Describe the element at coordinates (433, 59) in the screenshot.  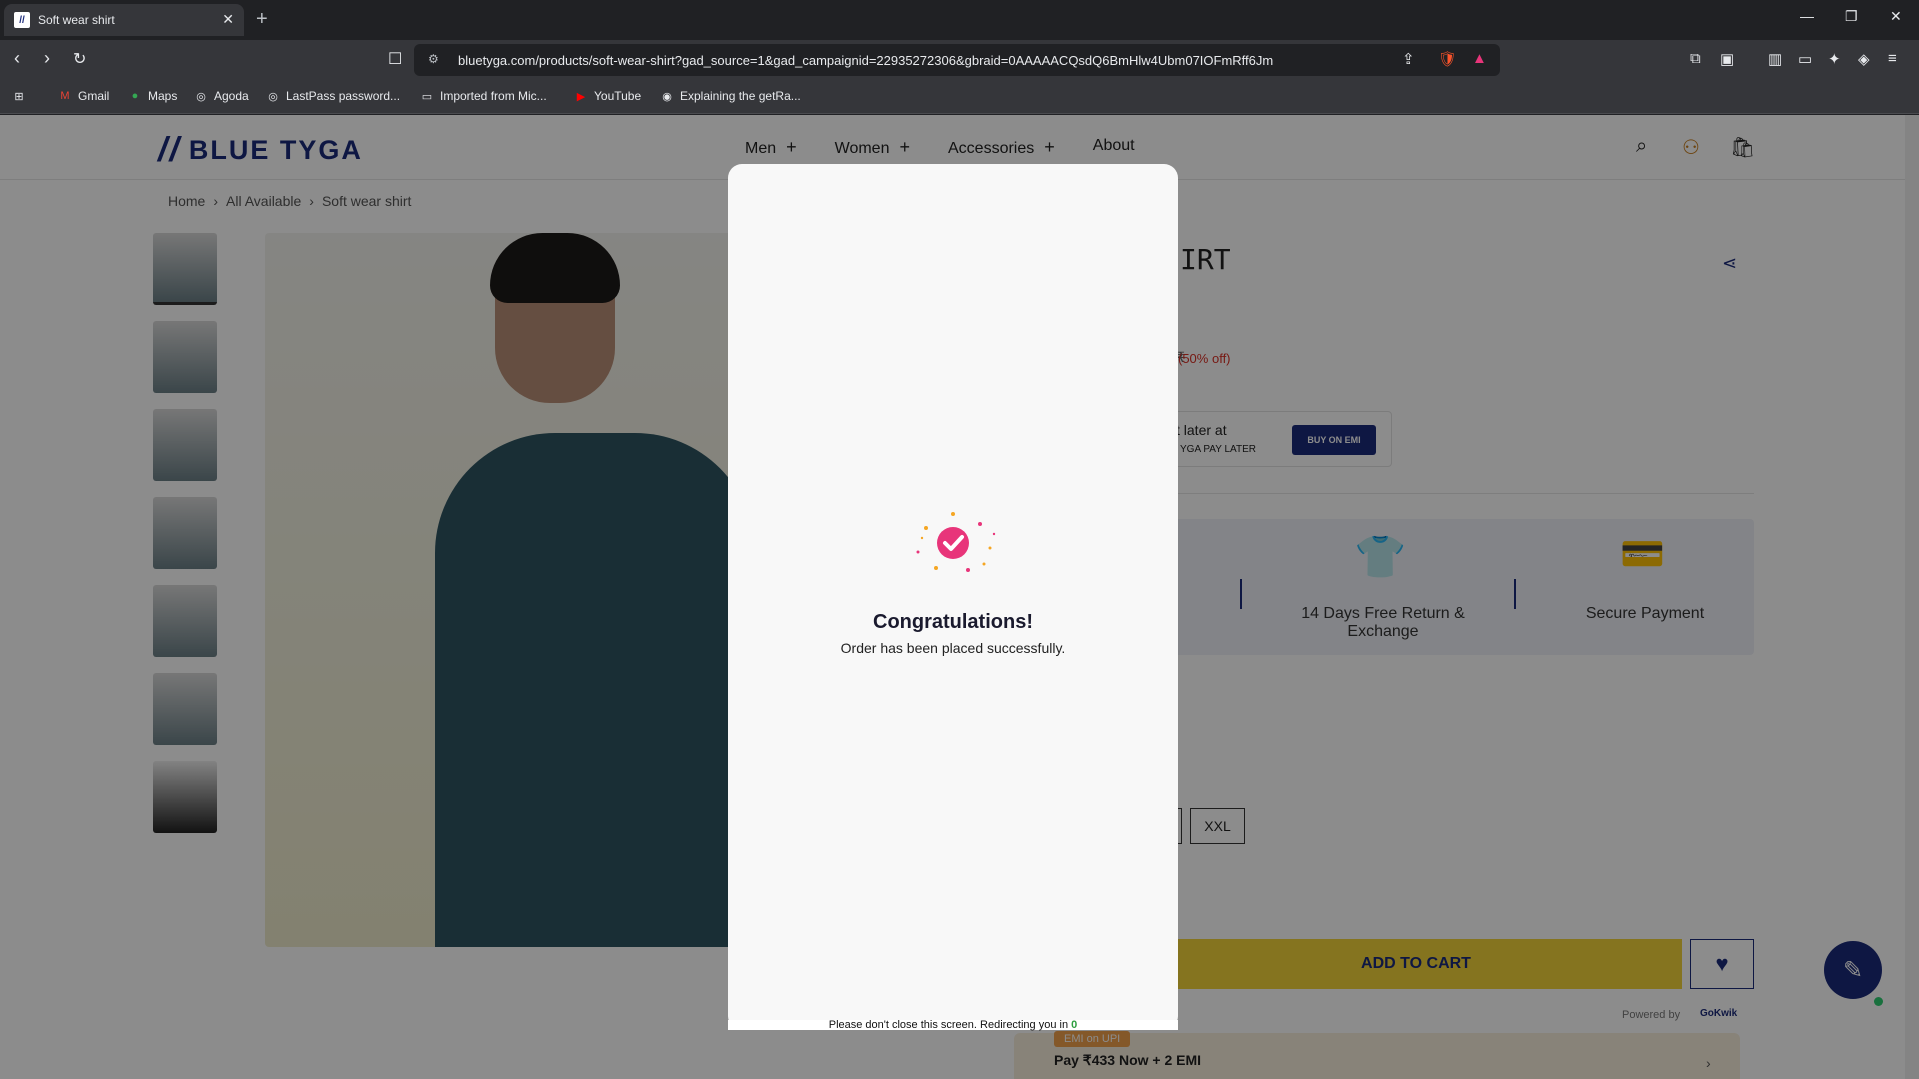
I see `site-info-icon: ⚙` at that location.